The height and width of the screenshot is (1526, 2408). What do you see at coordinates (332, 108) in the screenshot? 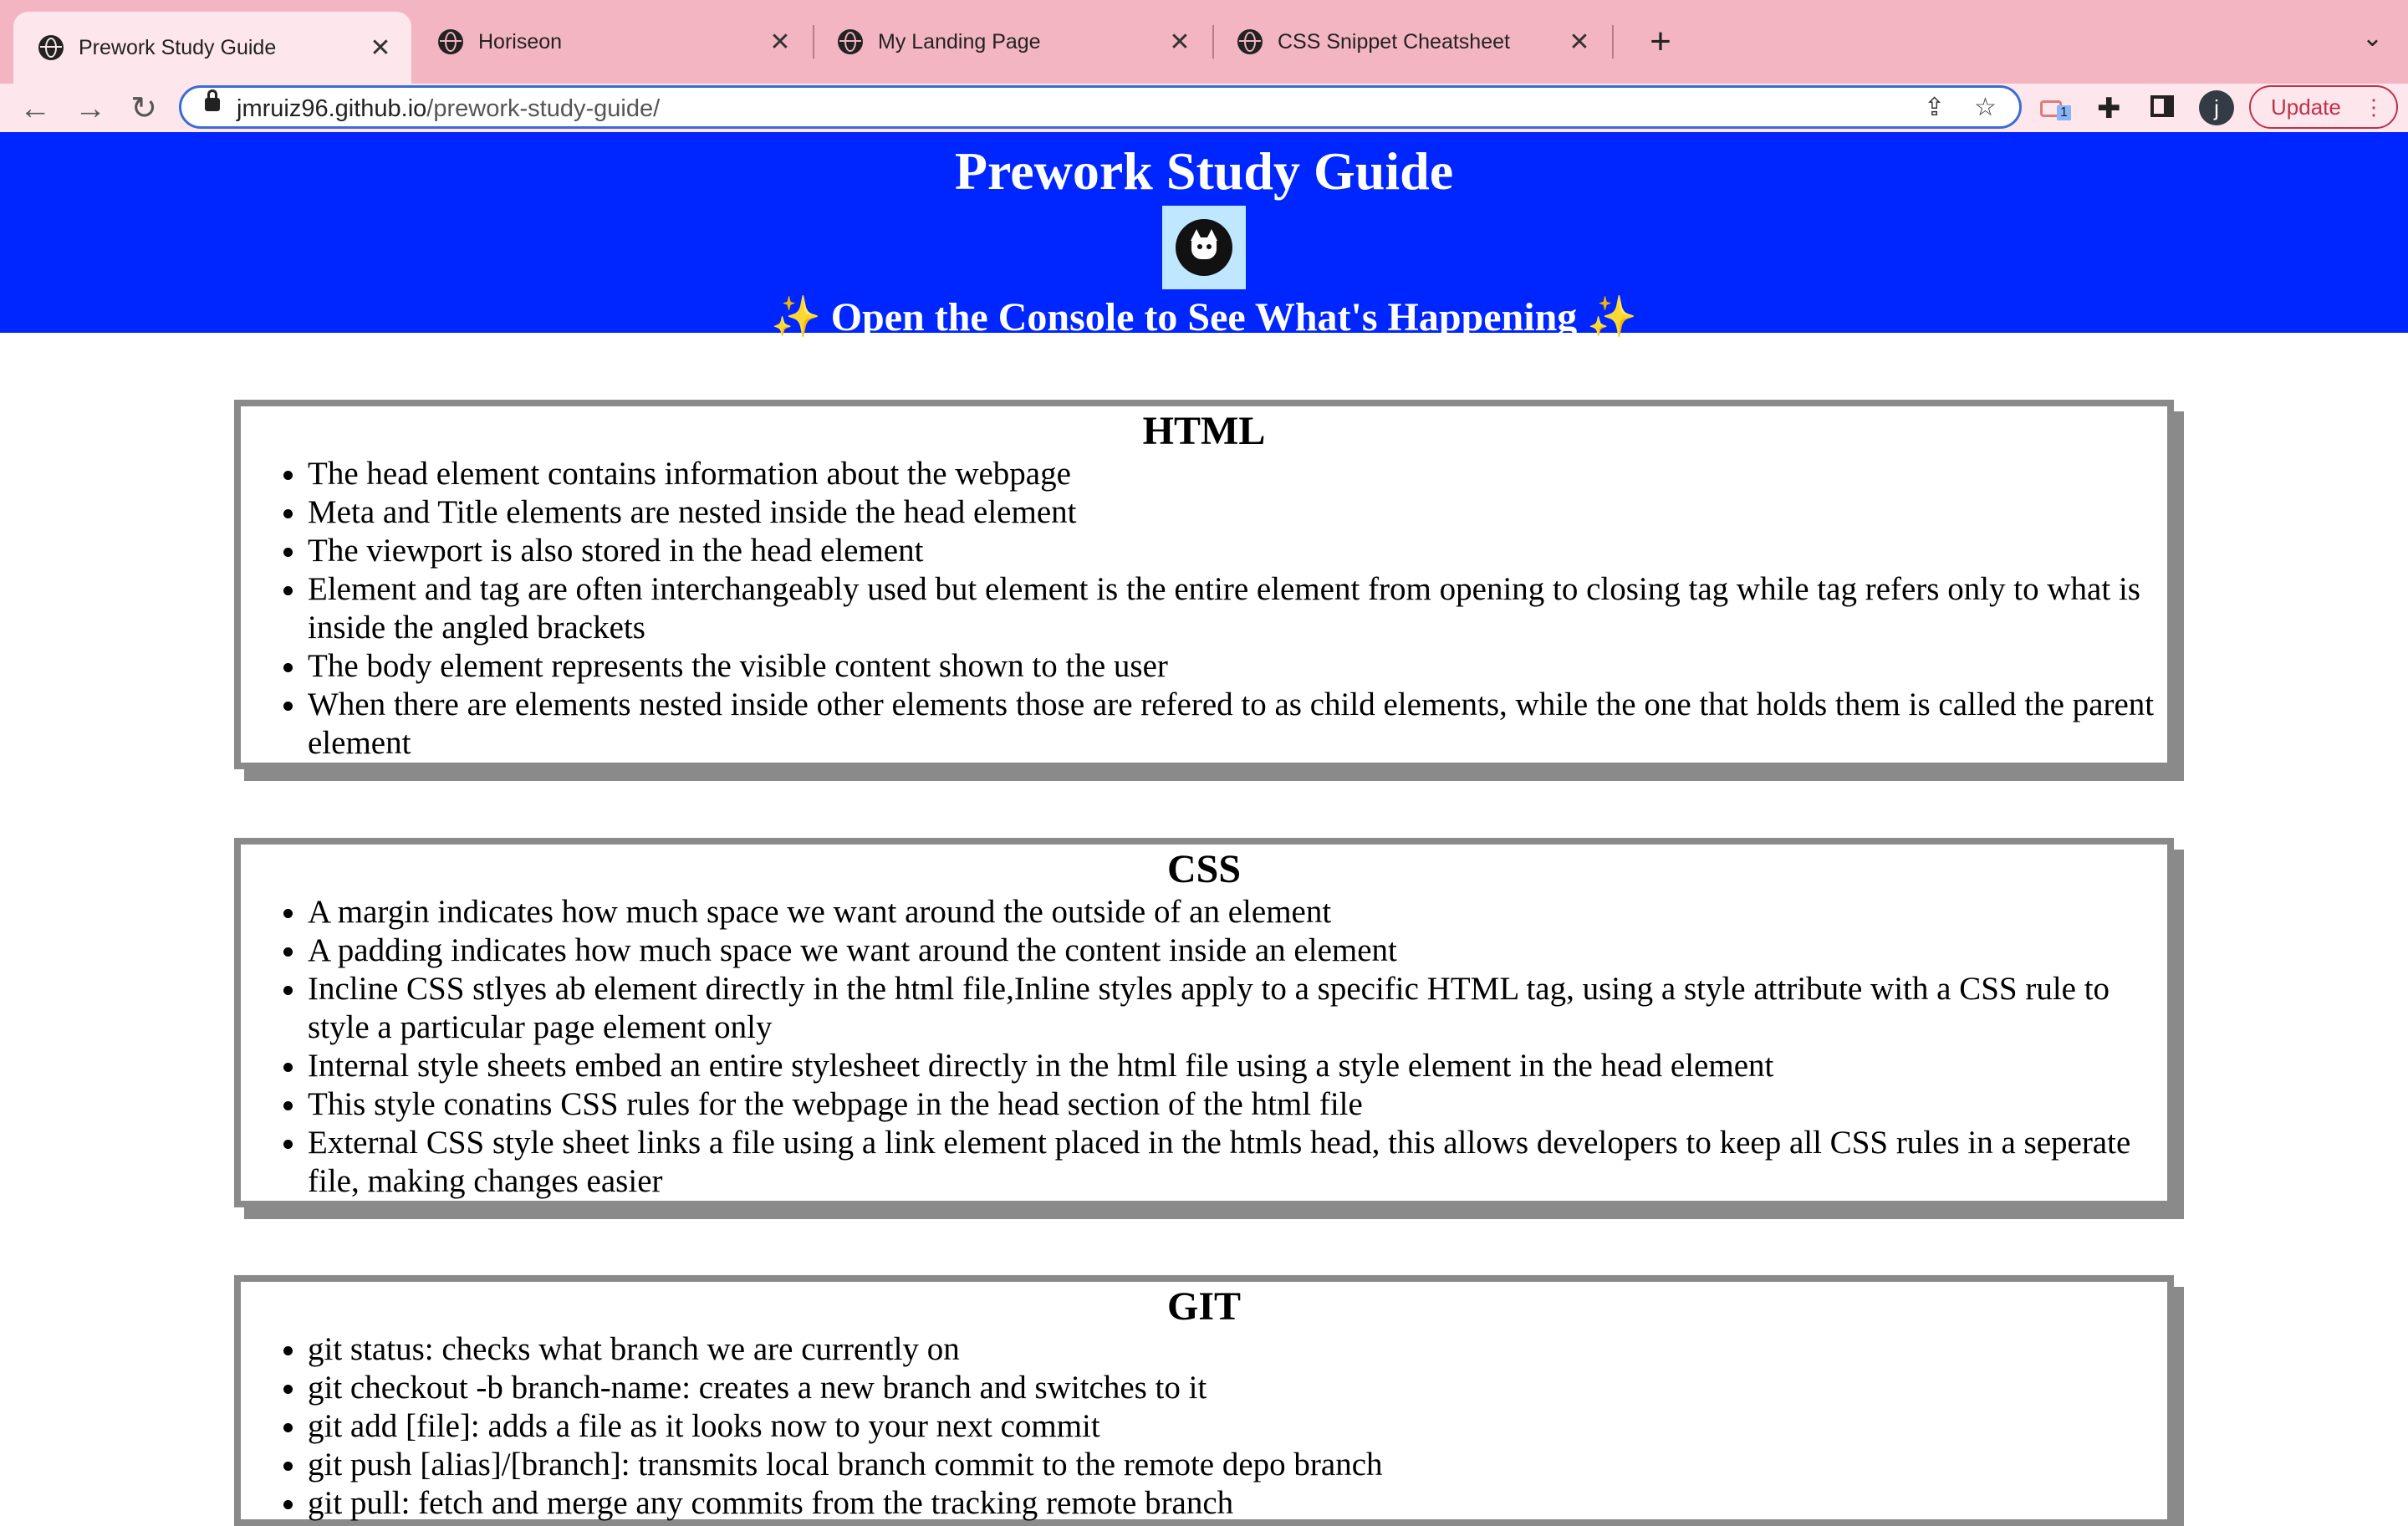
I see `url-host: jmruiz96.github.io` at bounding box center [332, 108].